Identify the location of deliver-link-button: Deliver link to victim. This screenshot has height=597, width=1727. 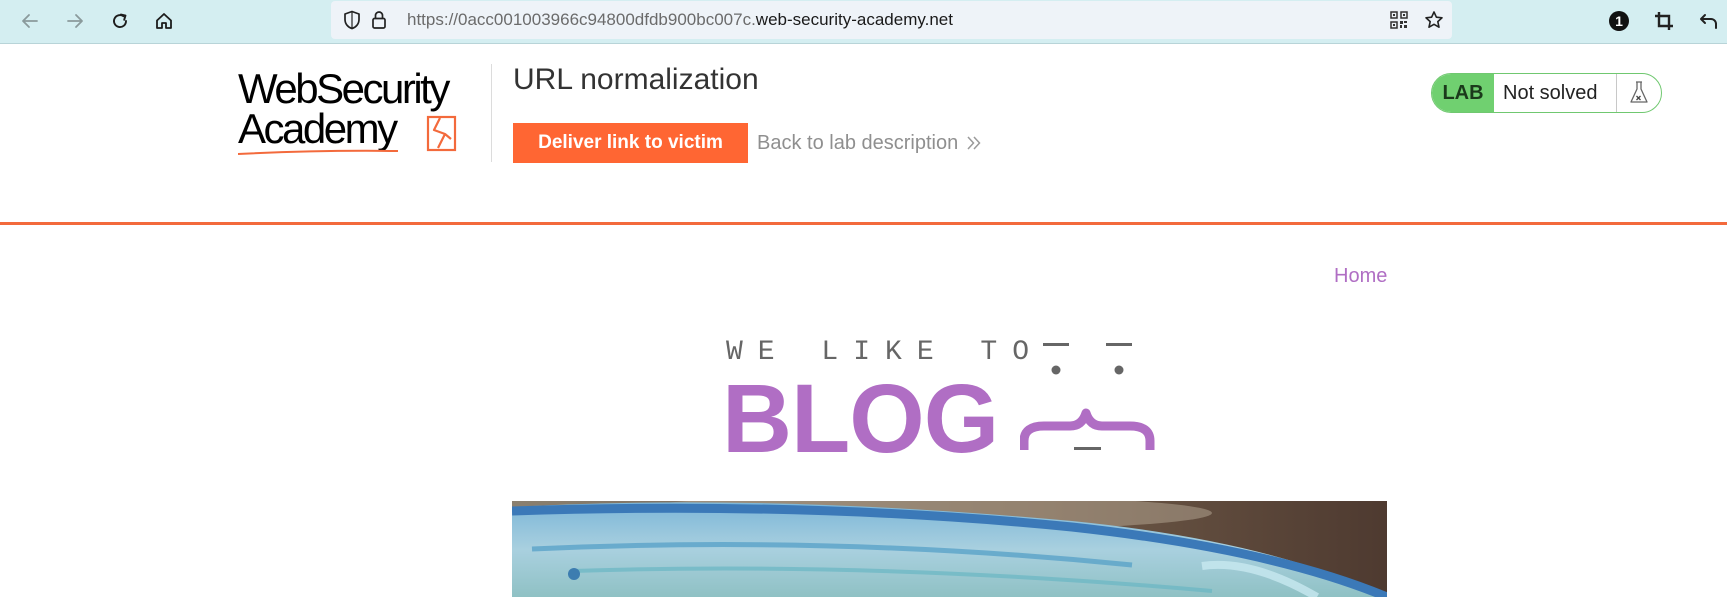
(630, 143).